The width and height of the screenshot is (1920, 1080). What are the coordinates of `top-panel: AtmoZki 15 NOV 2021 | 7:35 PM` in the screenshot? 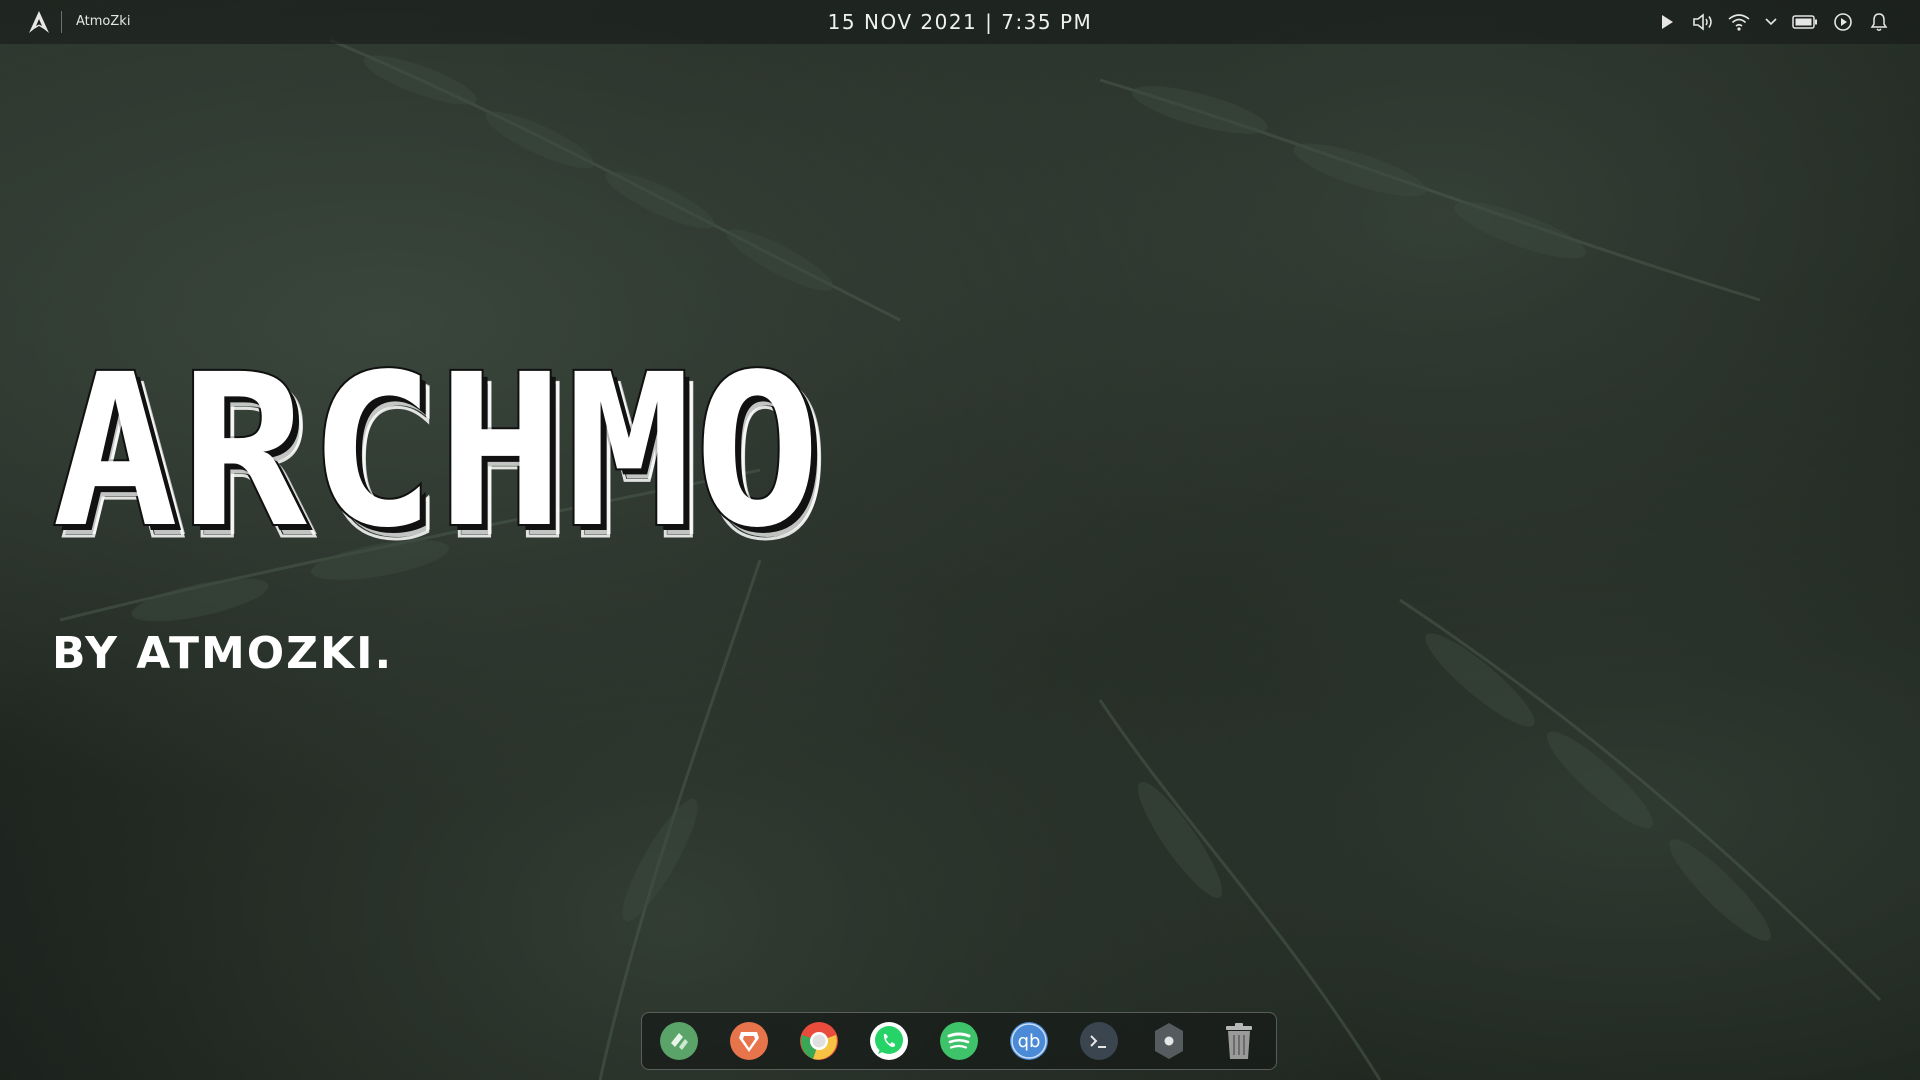 It's located at (960, 22).